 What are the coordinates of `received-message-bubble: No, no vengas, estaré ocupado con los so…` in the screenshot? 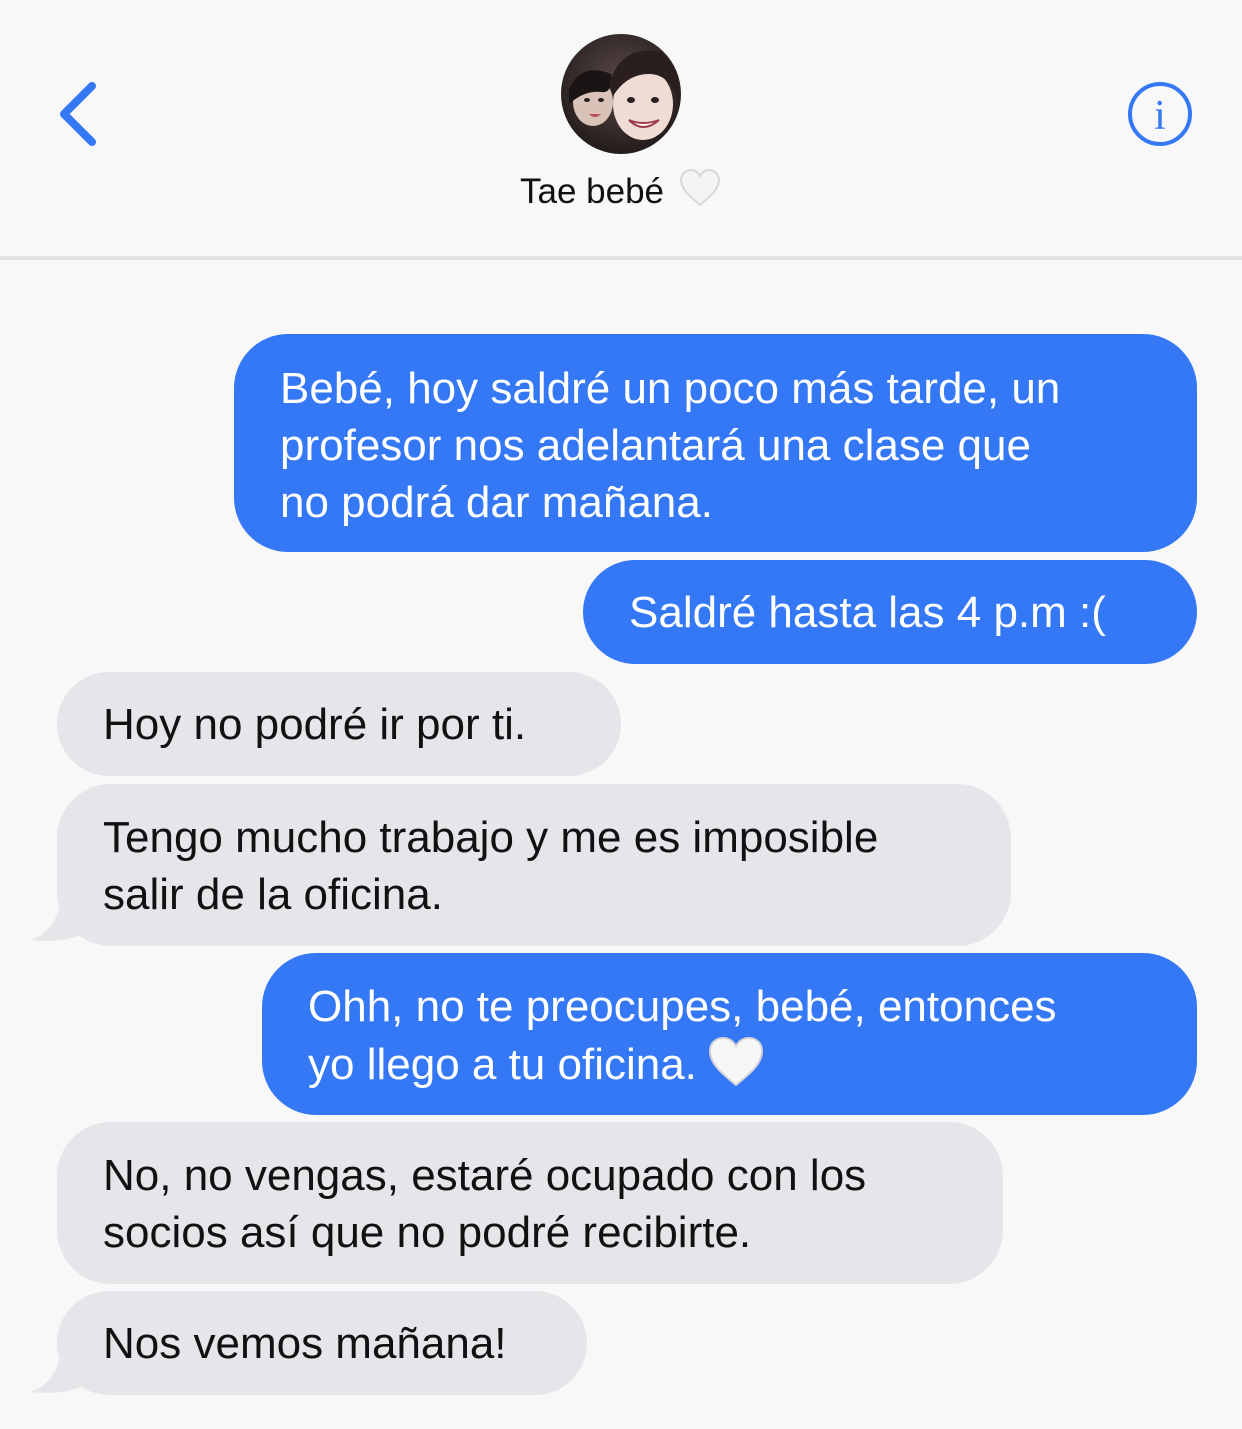 It's located at (530, 1203).